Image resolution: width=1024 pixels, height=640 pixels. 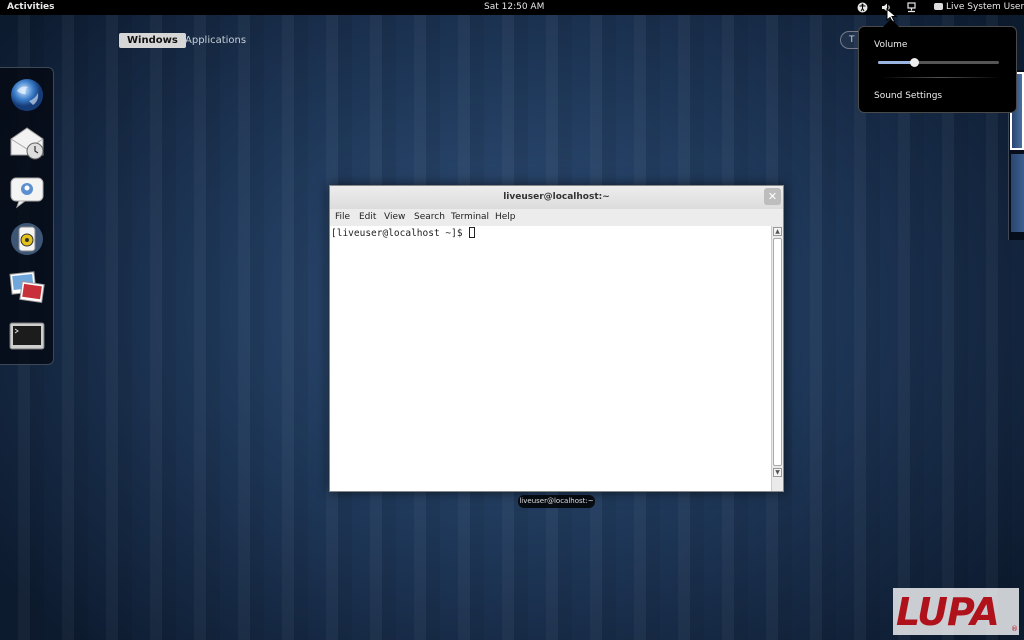 I want to click on volume-label: Volume, so click(x=891, y=45).